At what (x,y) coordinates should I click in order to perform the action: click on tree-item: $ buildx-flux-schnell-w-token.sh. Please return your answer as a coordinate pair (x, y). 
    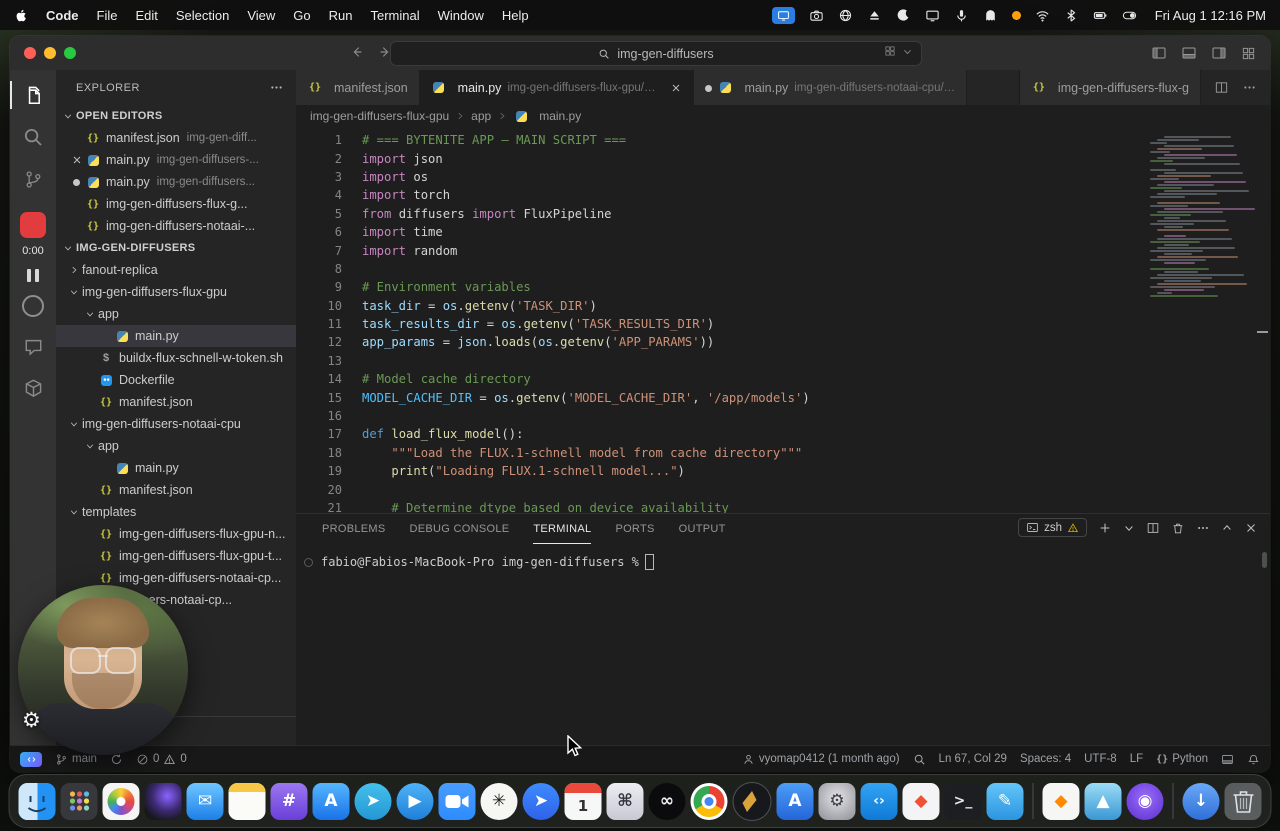
    Looking at the image, I should click on (176, 358).